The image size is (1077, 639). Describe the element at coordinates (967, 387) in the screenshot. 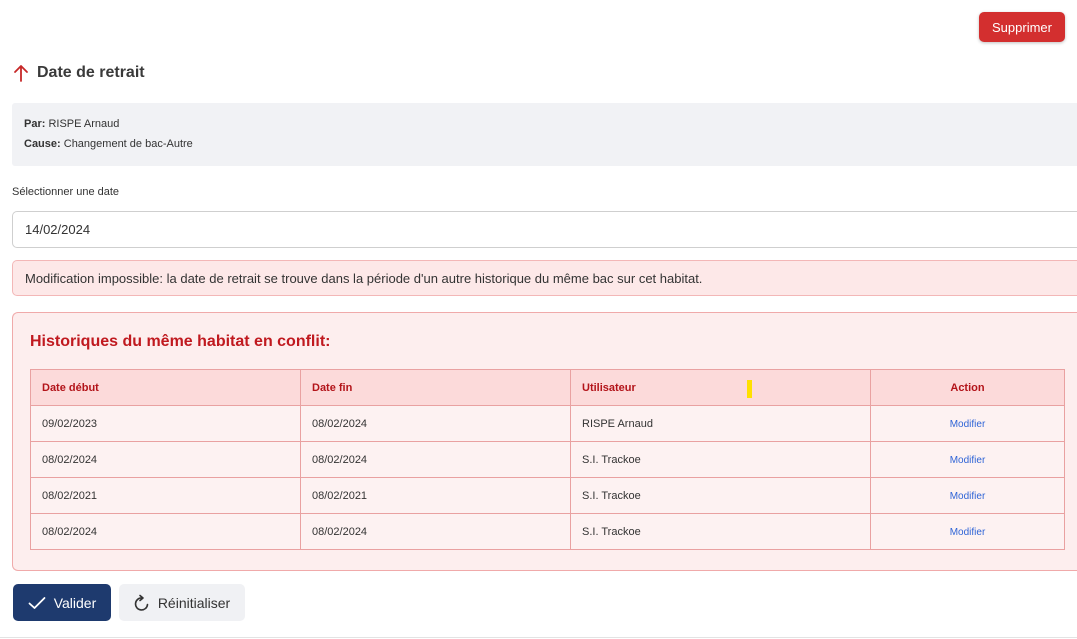

I see `column-header-action: Action` at that location.